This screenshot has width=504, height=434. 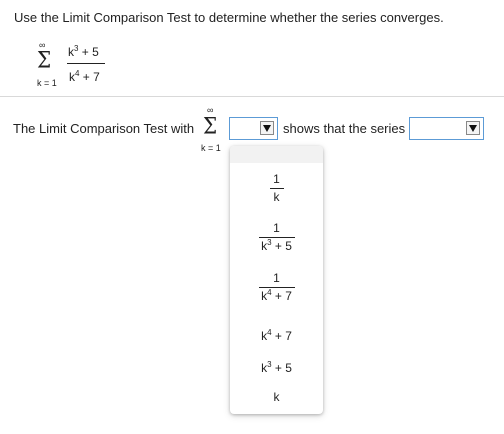 I want to click on dropdown-option-k3-plus-5: k3 + 5, so click(x=276, y=368).